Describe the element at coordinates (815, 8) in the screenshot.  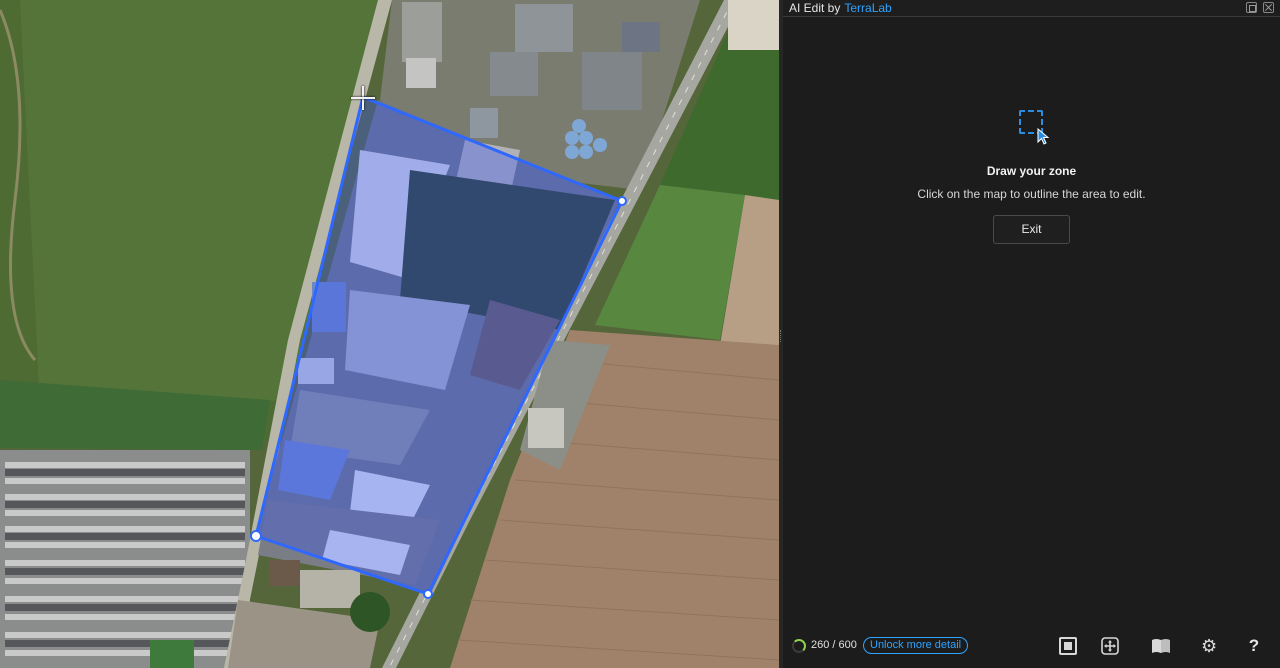
I see `panel-title: AI Edit by` at that location.